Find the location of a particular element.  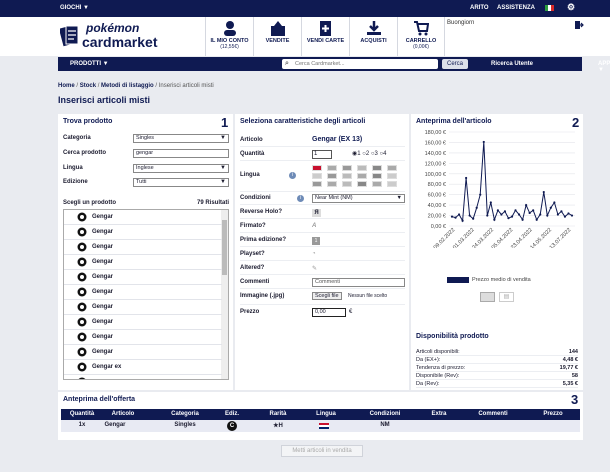

condition-select: Near Mint (NM) ▼ is located at coordinates (358, 198).